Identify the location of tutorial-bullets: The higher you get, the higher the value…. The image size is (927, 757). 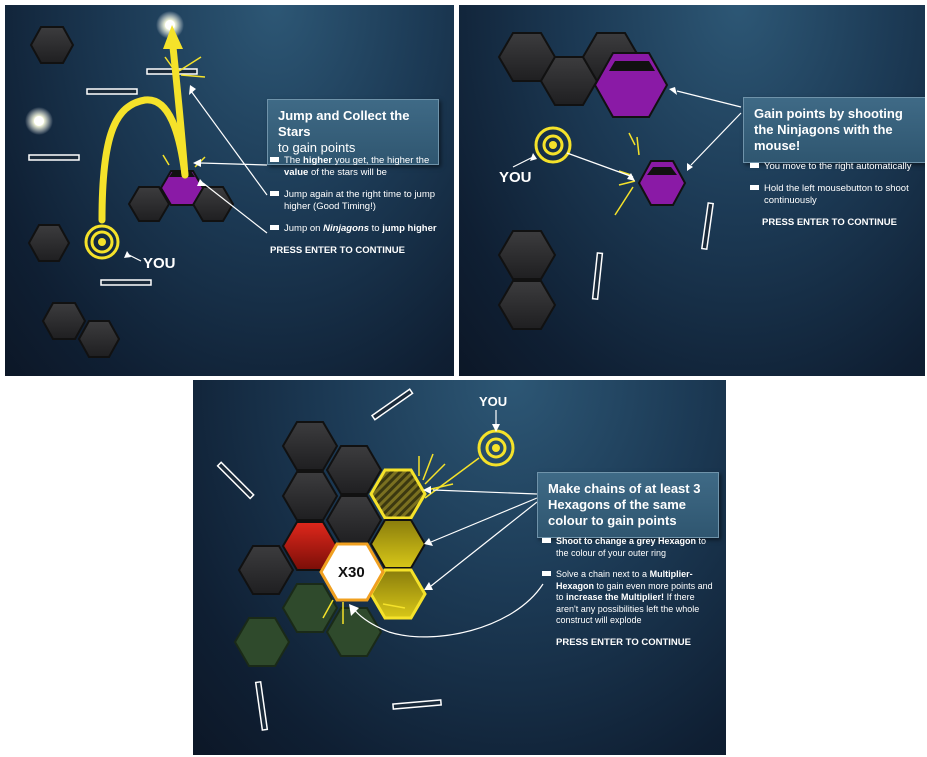
(355, 206).